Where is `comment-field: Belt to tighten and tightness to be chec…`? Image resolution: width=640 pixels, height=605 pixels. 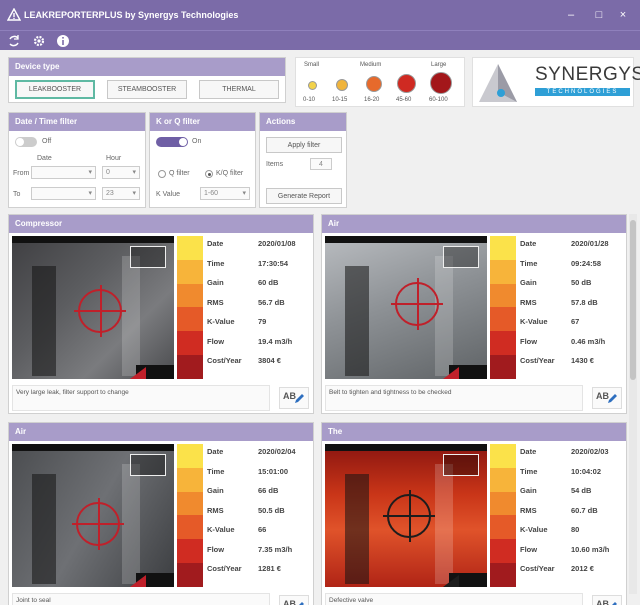 comment-field: Belt to tighten and tightness to be chec… is located at coordinates (454, 398).